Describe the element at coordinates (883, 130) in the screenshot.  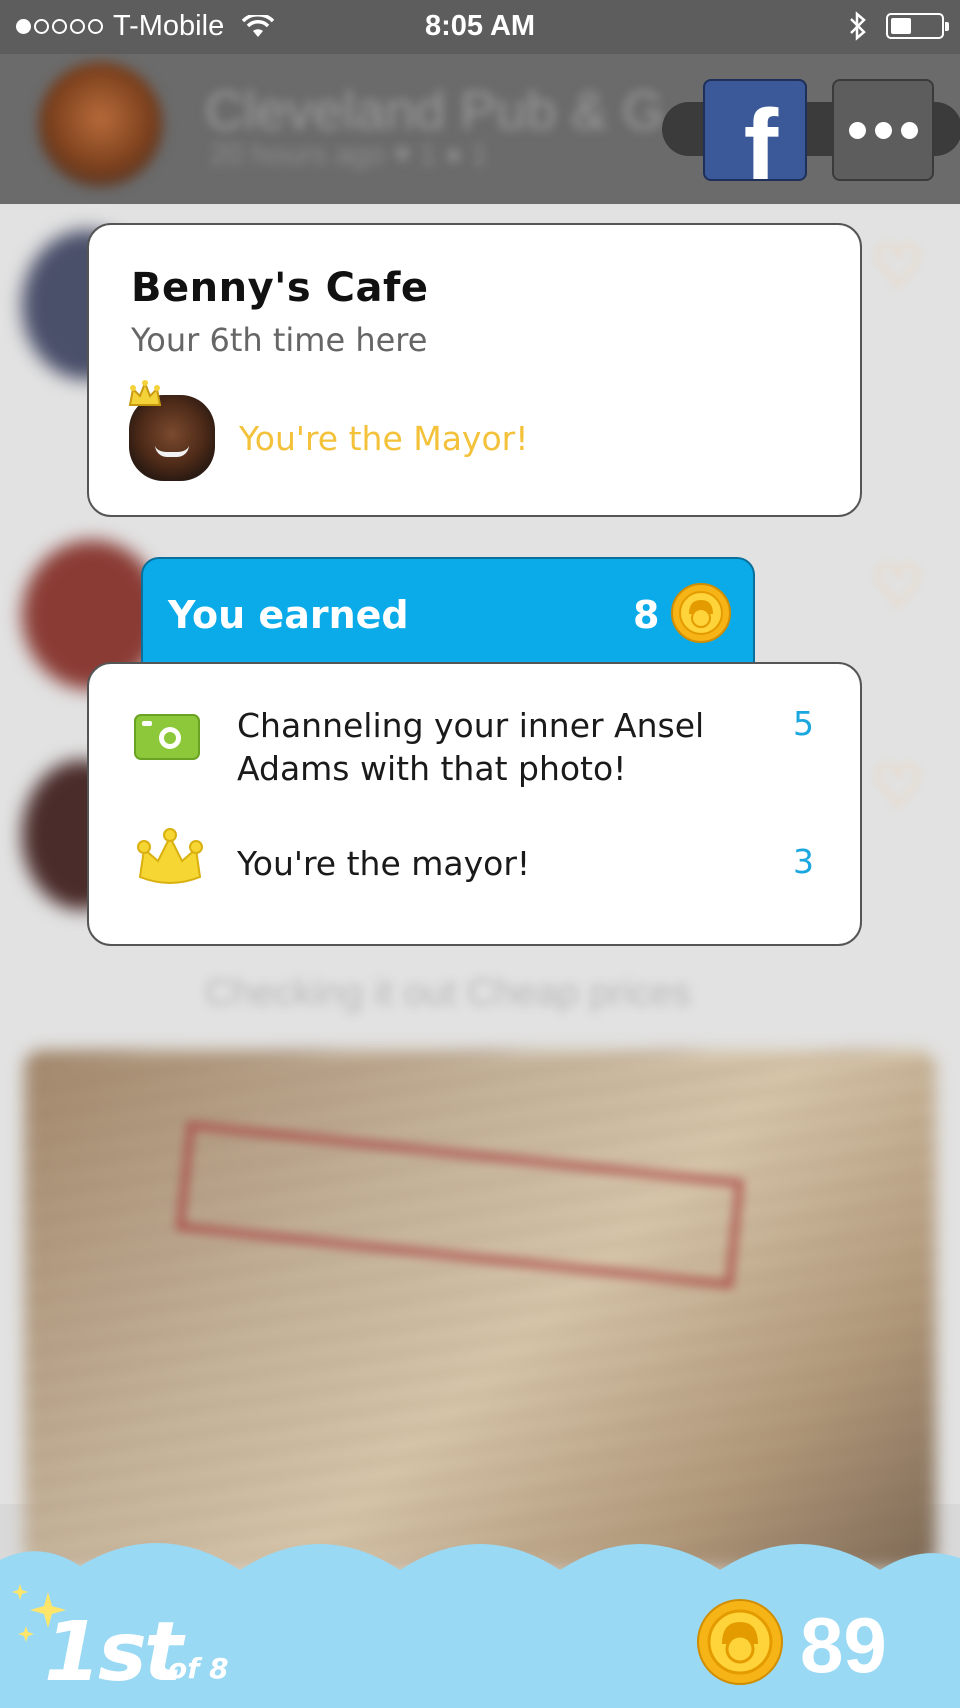
I see `more-options-button` at that location.